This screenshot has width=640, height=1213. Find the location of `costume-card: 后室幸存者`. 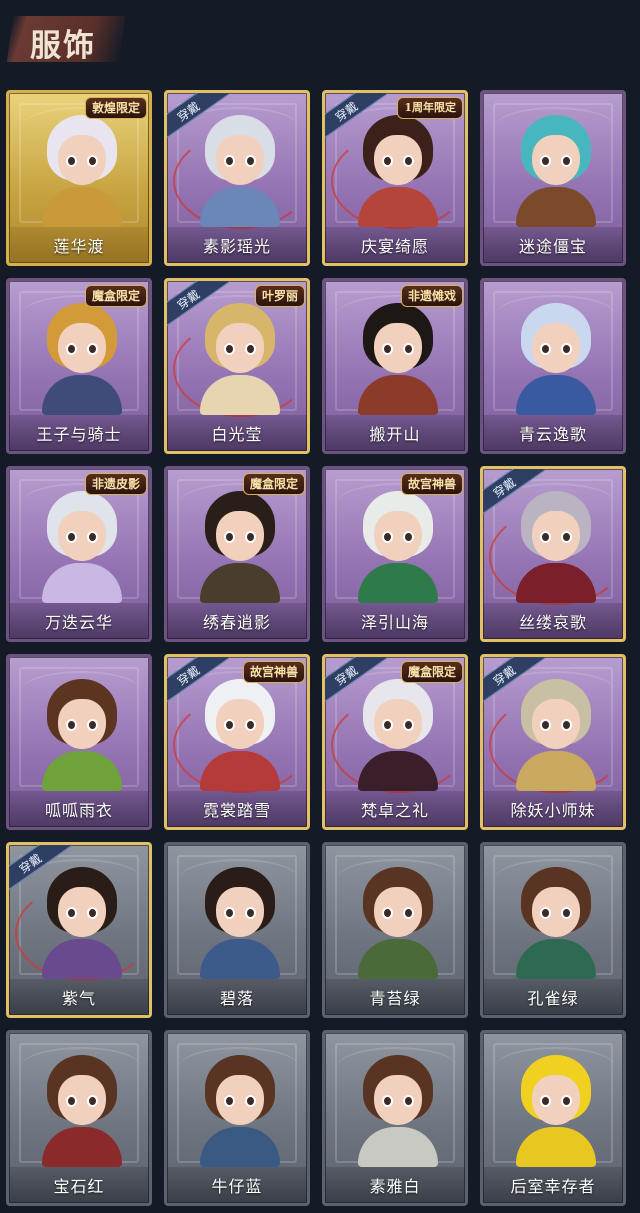

costume-card: 后室幸存者 is located at coordinates (553, 1118).